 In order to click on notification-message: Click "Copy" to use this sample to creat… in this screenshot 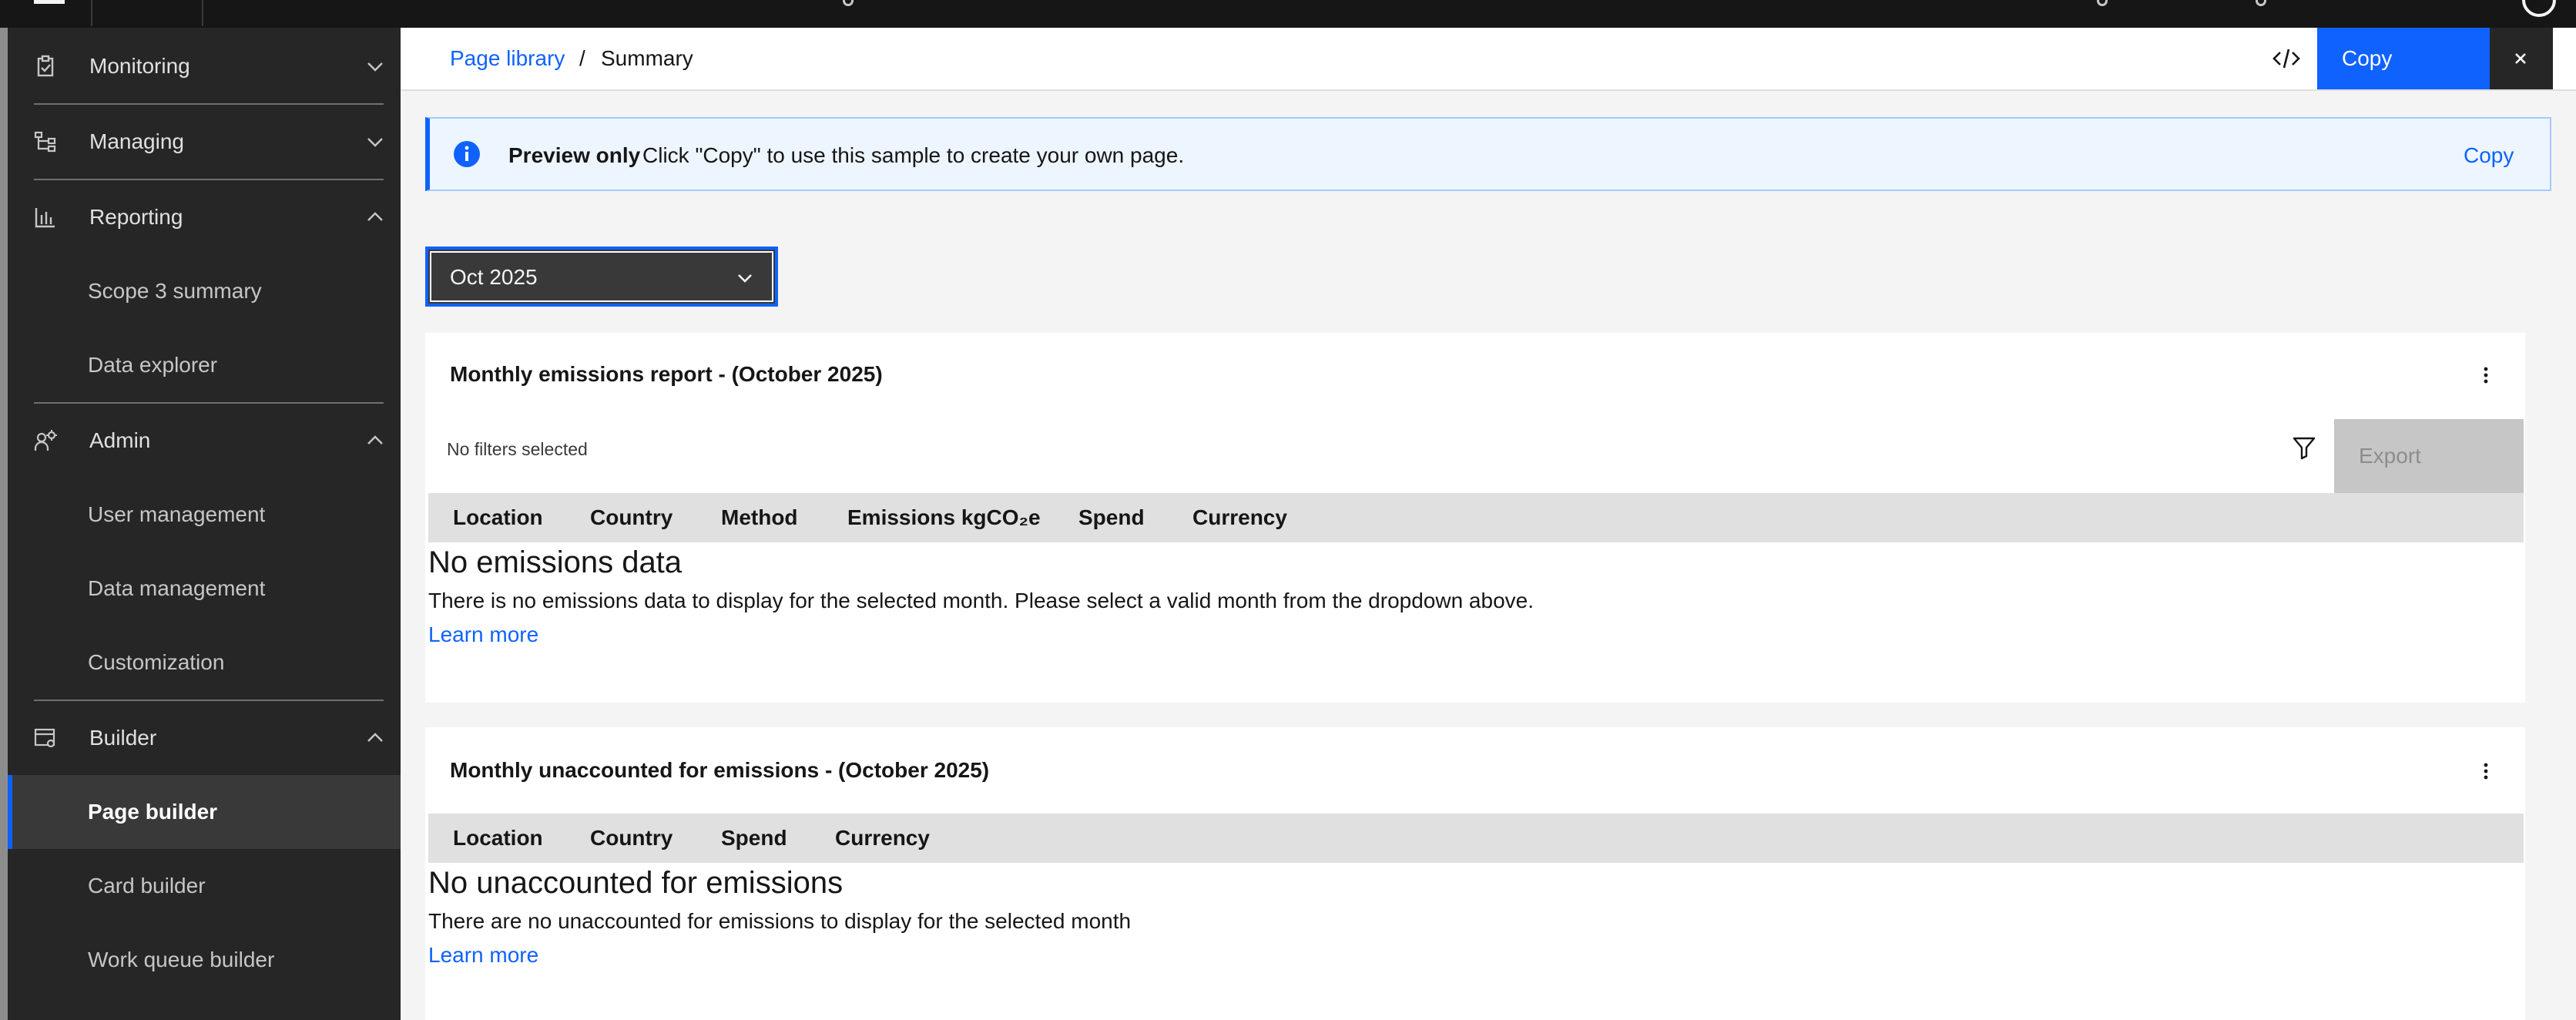, I will do `click(913, 155)`.